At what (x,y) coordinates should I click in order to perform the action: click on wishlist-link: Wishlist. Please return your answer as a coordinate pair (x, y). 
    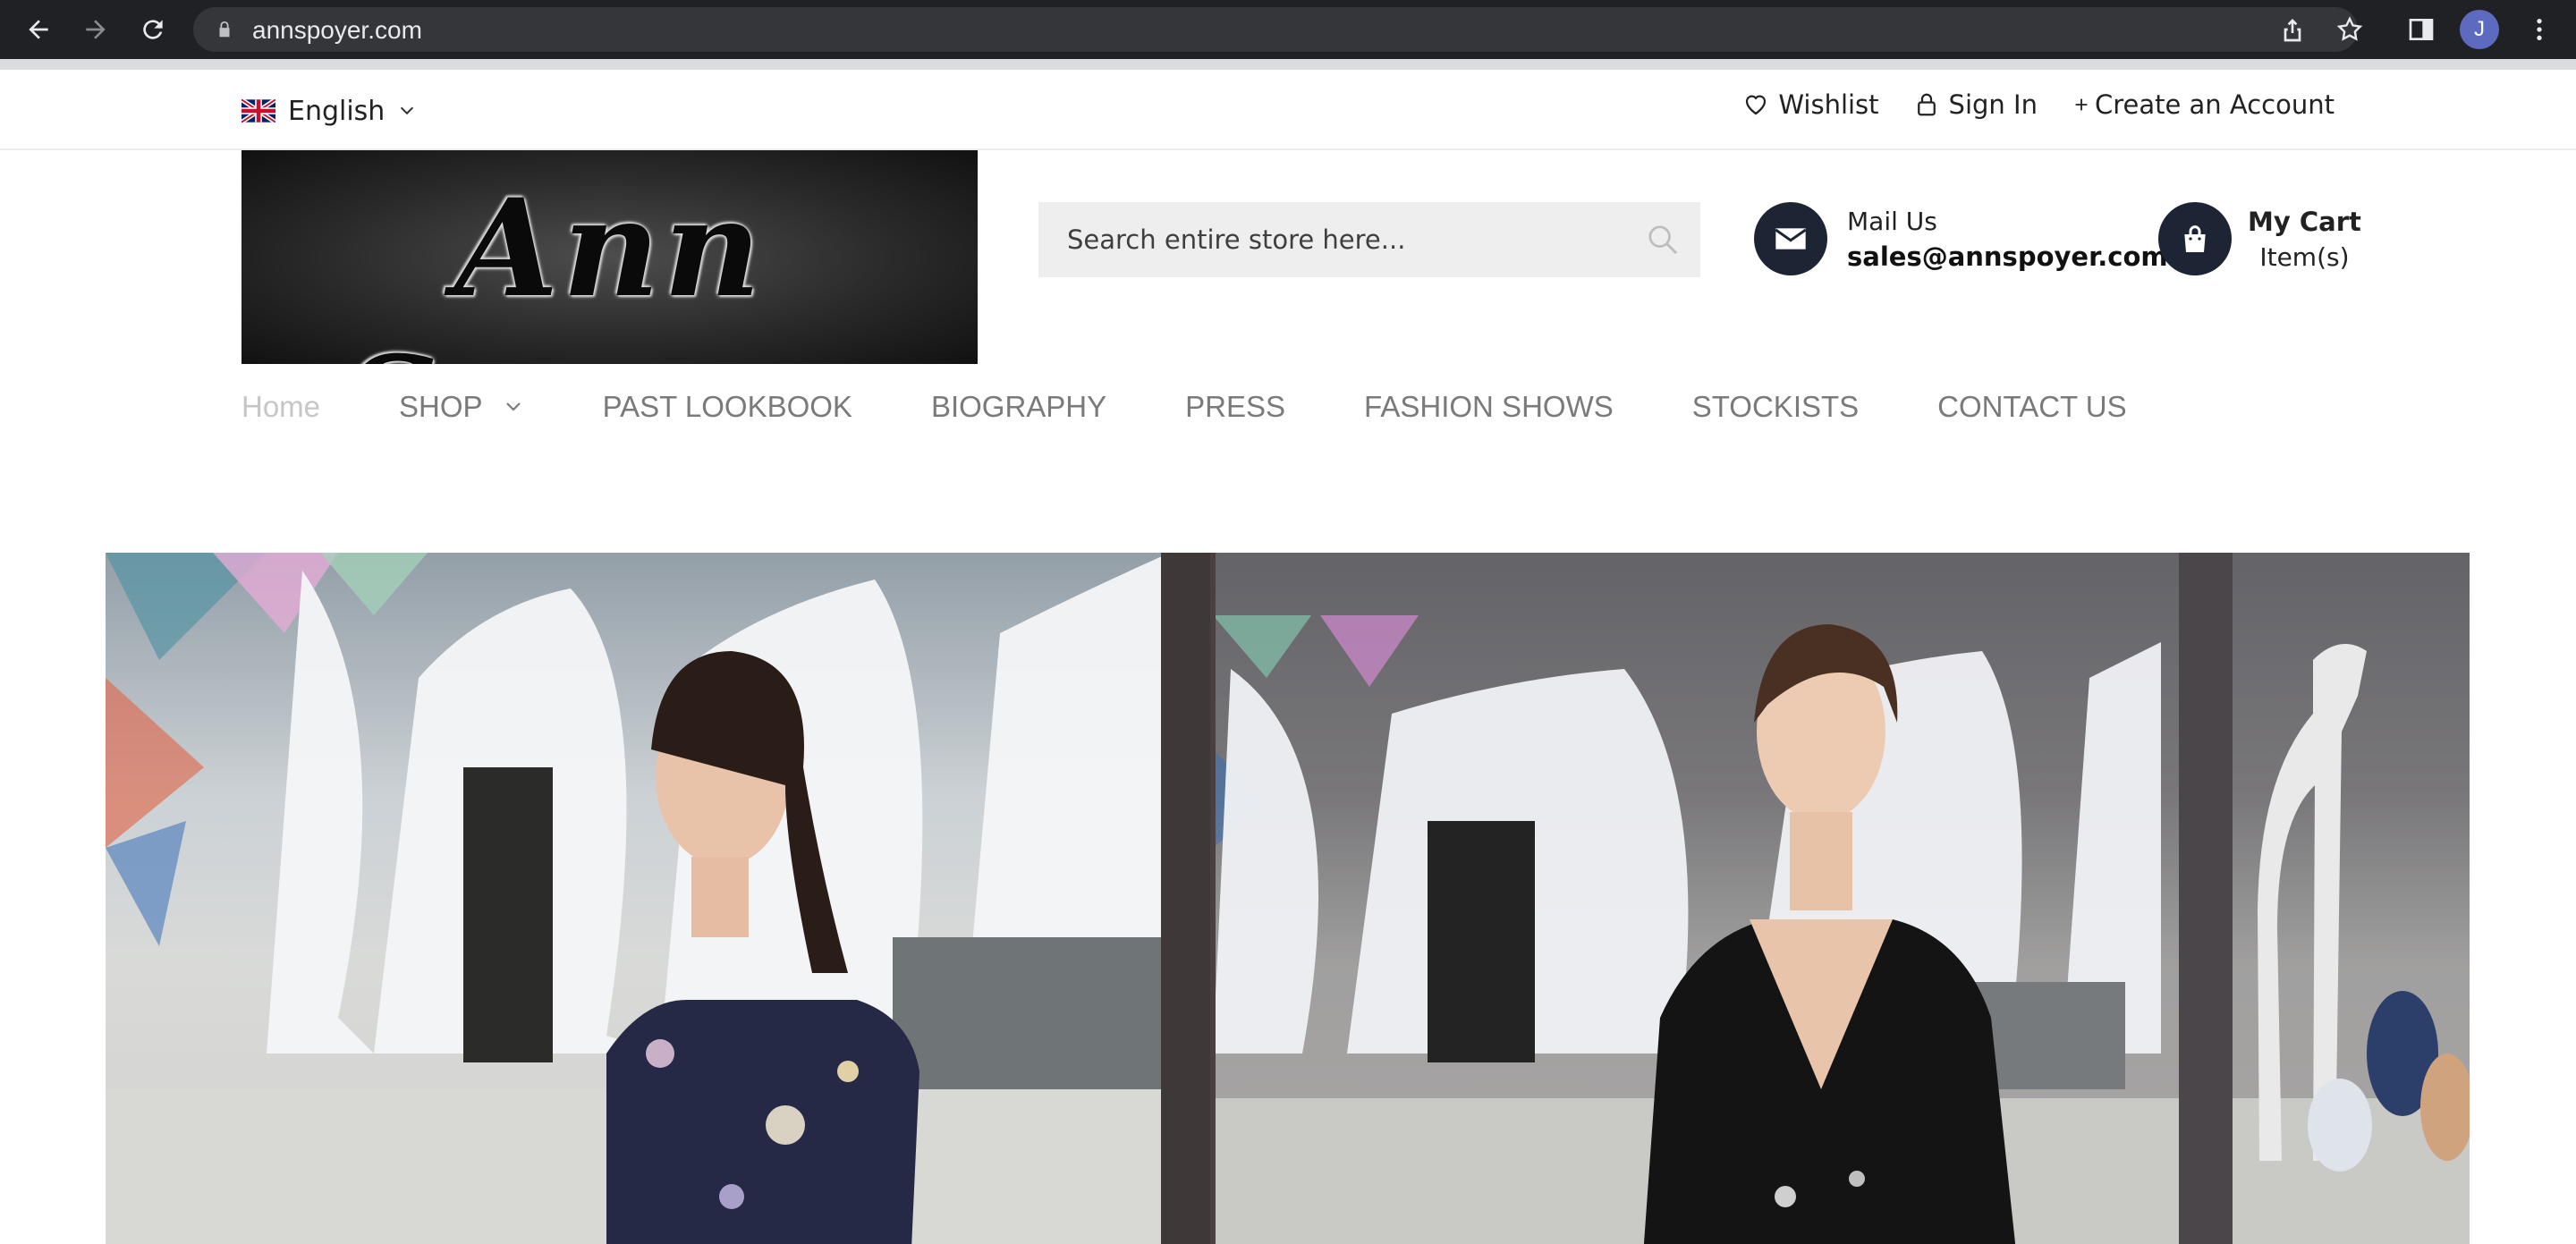
    Looking at the image, I should click on (1810, 104).